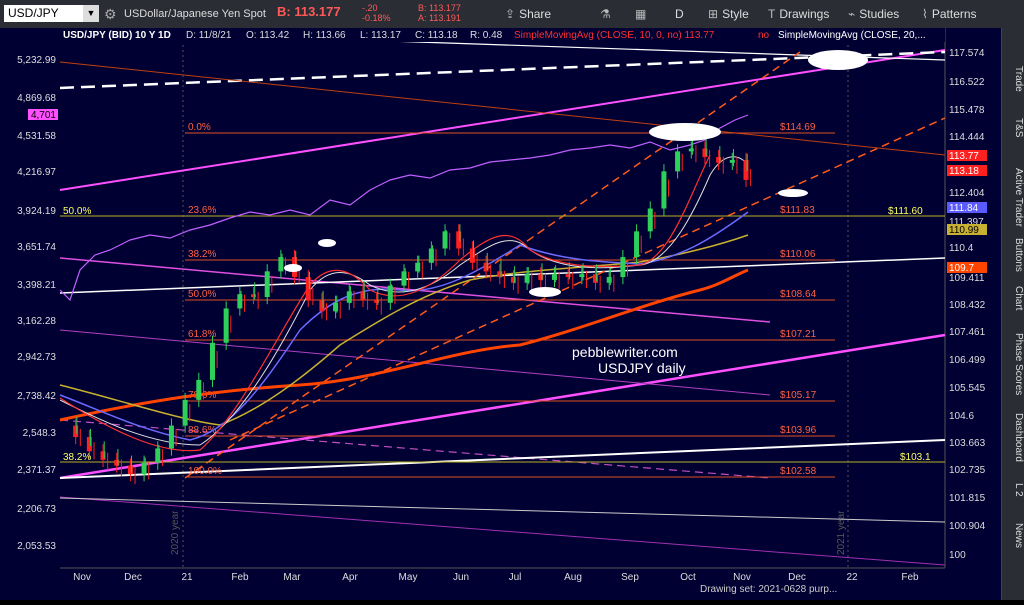 The width and height of the screenshot is (1024, 605). Describe the element at coordinates (350, 577) in the screenshot. I see `x-axis-tick-label: Apr` at that location.